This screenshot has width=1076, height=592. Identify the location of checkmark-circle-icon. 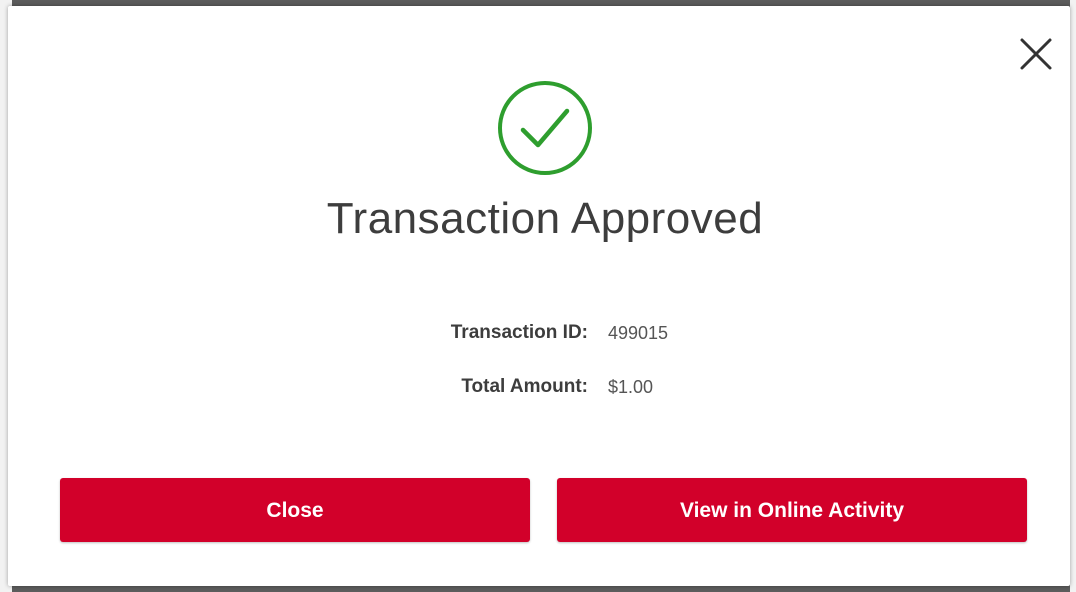
(545, 128).